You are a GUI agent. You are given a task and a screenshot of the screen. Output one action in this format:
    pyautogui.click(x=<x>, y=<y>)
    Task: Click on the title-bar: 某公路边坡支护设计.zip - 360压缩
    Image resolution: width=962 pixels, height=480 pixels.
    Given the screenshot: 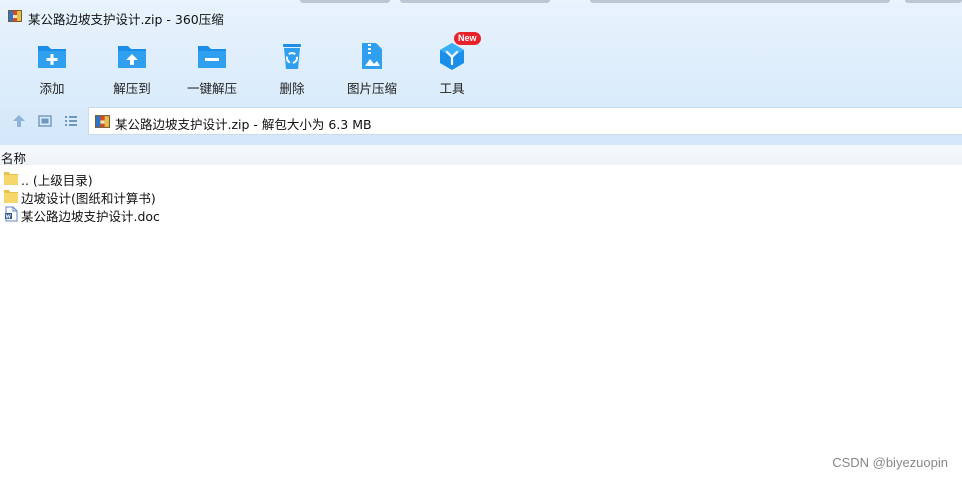 What is the action you would take?
    pyautogui.click(x=481, y=16)
    